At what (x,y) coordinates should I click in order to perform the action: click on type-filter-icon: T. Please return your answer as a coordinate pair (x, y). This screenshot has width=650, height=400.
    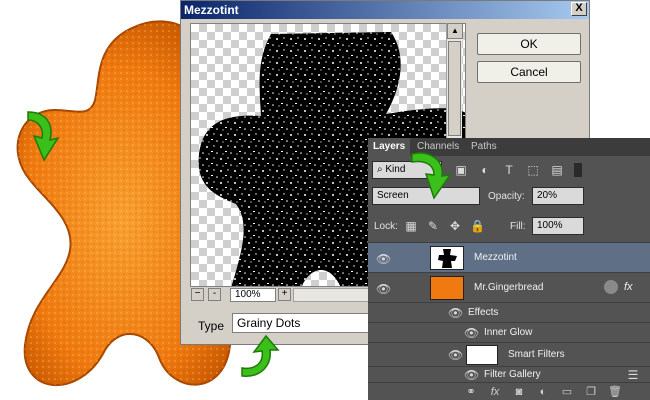
    Looking at the image, I should click on (509, 170).